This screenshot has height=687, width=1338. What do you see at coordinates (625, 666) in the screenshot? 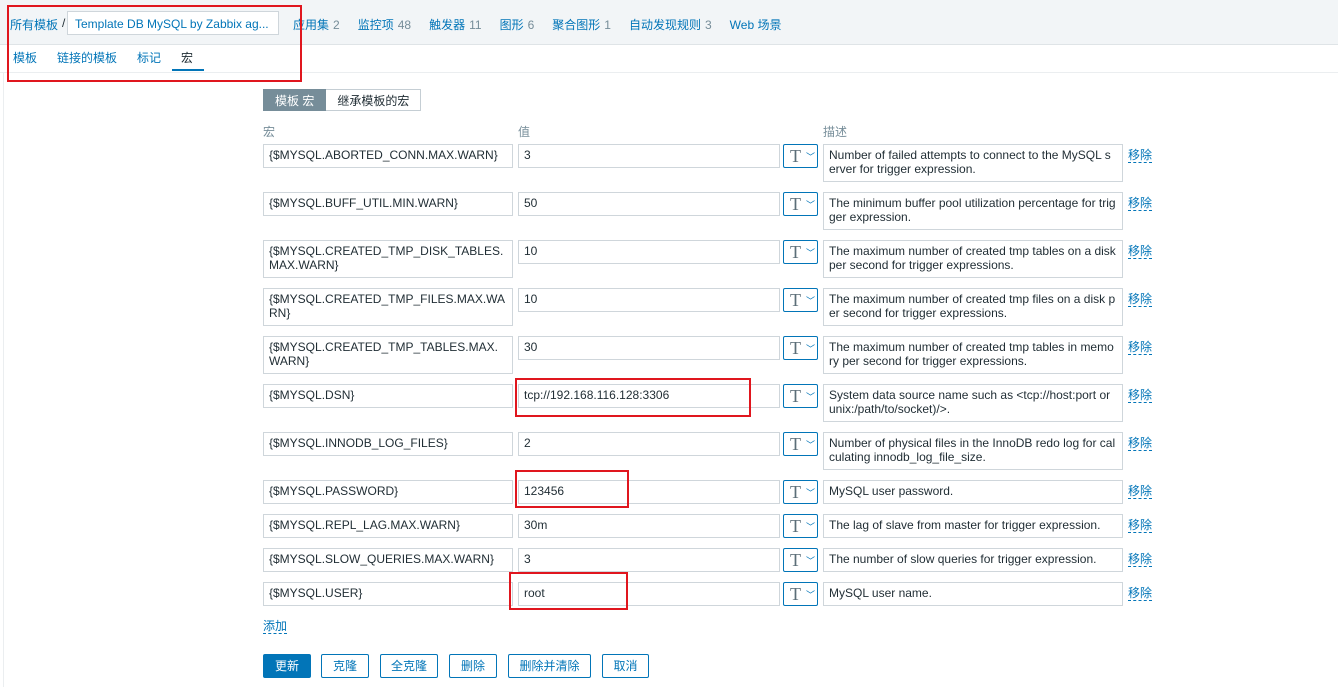
I see `cancel-button: 取消` at bounding box center [625, 666].